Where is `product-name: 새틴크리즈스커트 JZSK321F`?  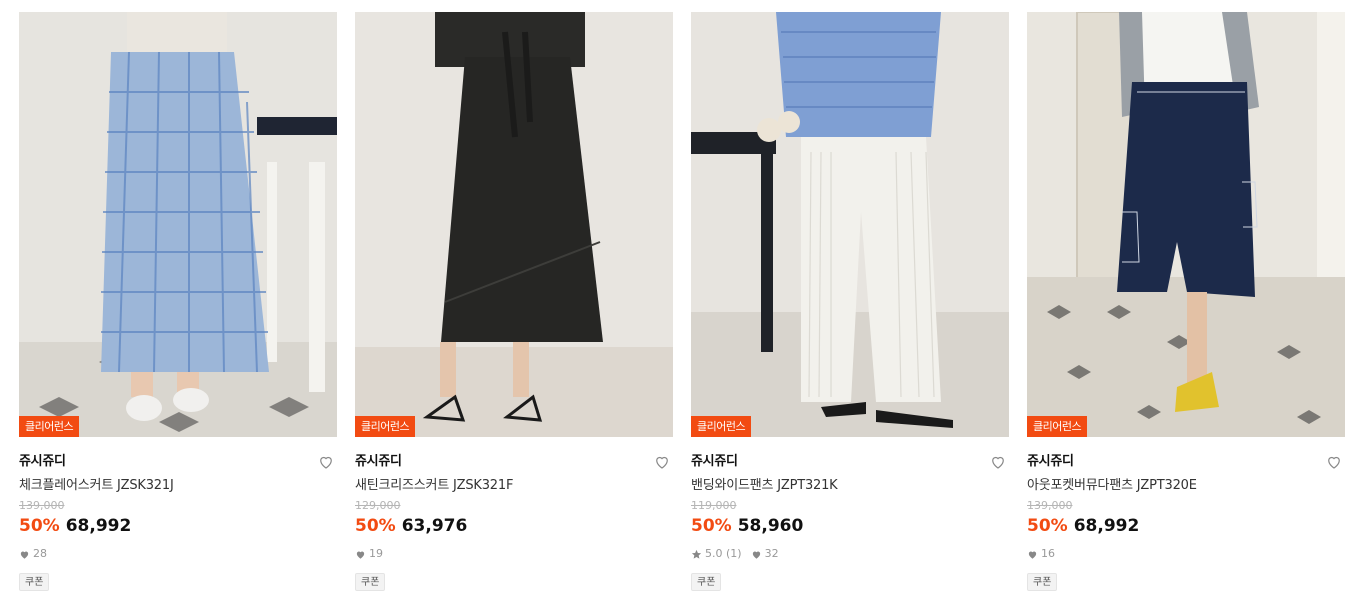
product-name: 새틴크리즈스커트 JZSK321F is located at coordinates (514, 486).